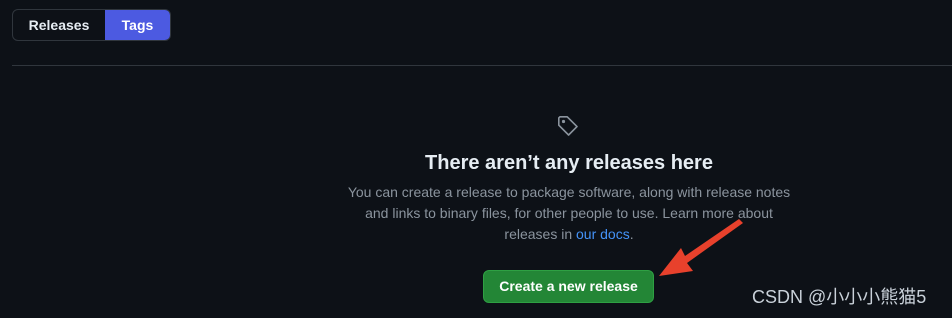  I want to click on description-line-3-suffix: ., so click(631, 234).